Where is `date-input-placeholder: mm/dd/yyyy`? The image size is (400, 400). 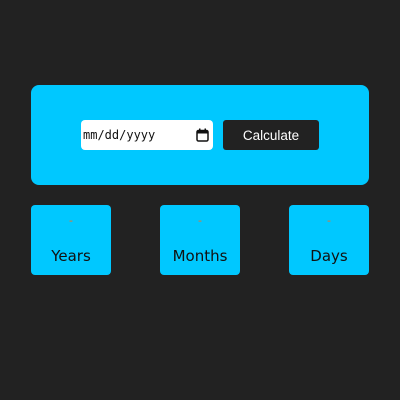 date-input-placeholder: mm/dd/yyyy is located at coordinates (119, 135).